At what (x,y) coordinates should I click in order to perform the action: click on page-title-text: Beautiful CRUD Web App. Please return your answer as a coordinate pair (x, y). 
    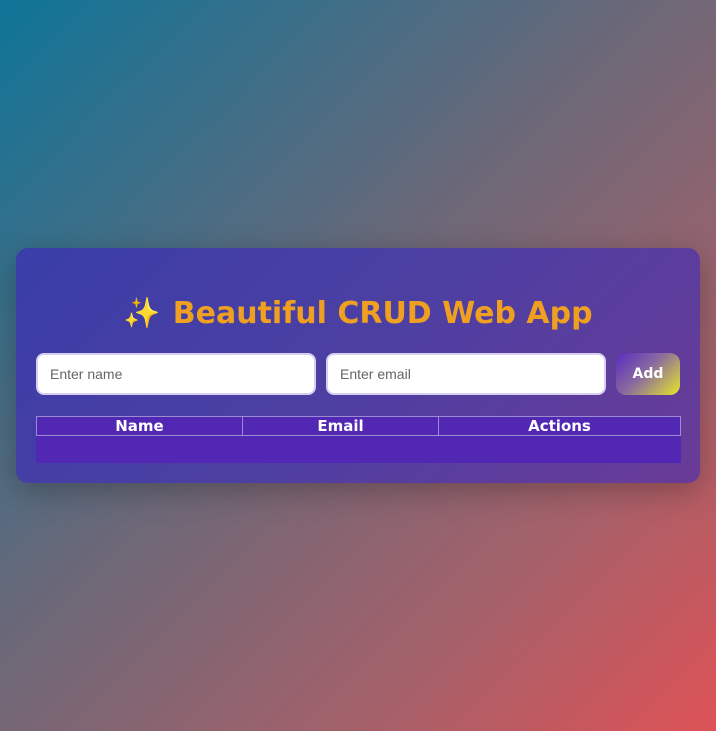
    Looking at the image, I should click on (382, 313).